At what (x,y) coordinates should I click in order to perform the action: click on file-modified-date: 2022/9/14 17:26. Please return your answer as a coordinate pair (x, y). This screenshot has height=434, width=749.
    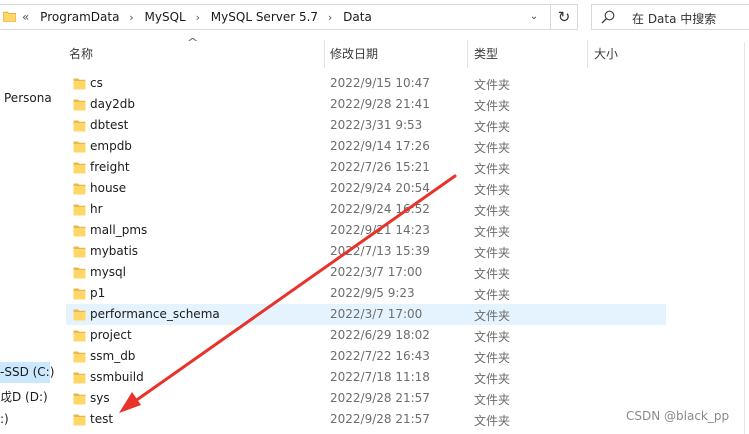
    Looking at the image, I should click on (380, 146).